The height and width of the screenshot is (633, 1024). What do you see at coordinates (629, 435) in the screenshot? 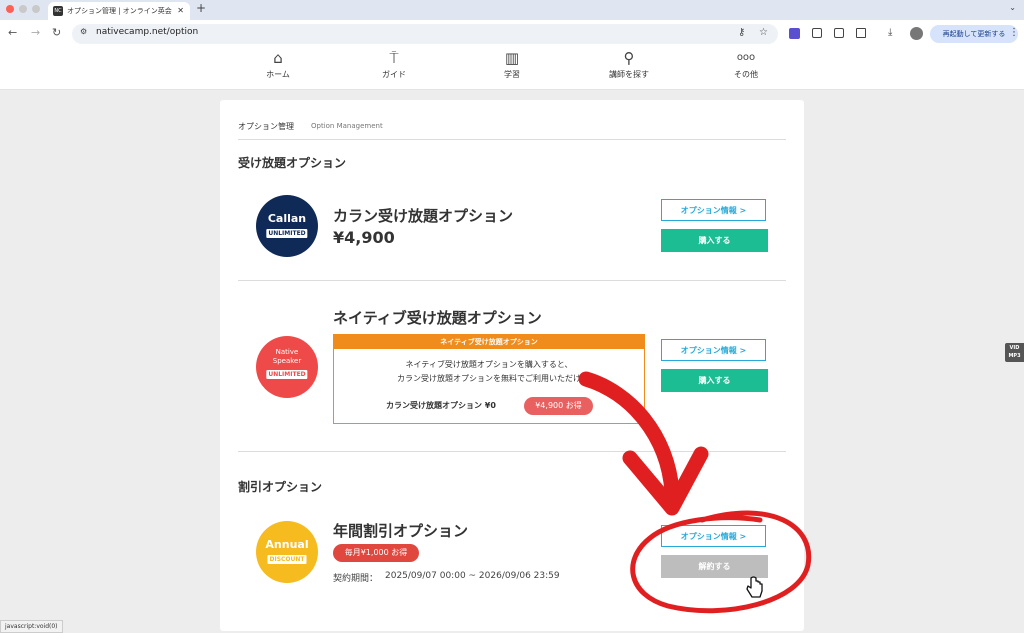
I see `annotation-arrow-shaft` at bounding box center [629, 435].